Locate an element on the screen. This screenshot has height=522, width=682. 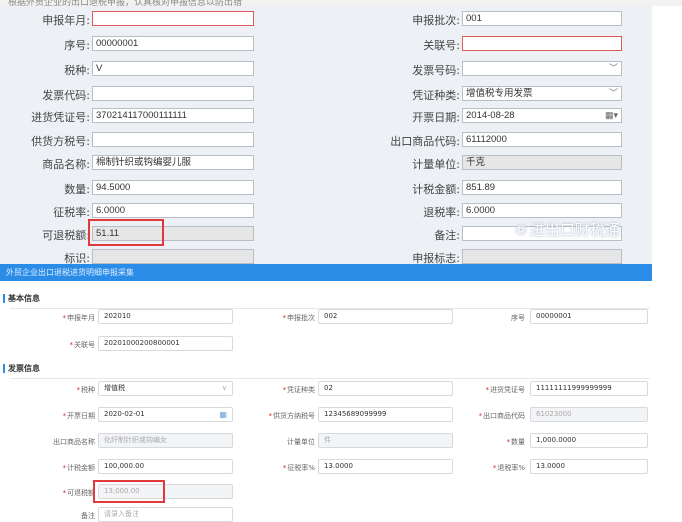
field-sbpc: 001 is located at coordinates (542, 18).